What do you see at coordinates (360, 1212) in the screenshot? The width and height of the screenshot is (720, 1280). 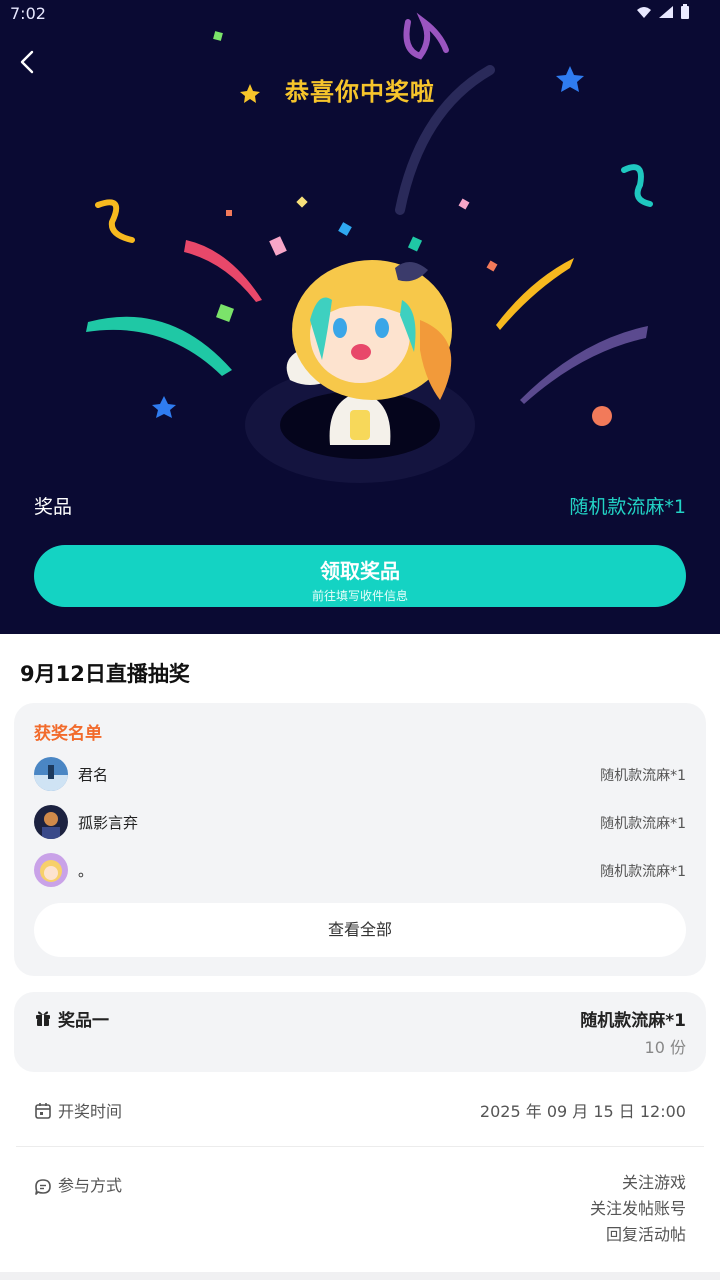 I see `participation-row: 参与方式 关注游戏 关注发帖账号 回复活动帖` at bounding box center [360, 1212].